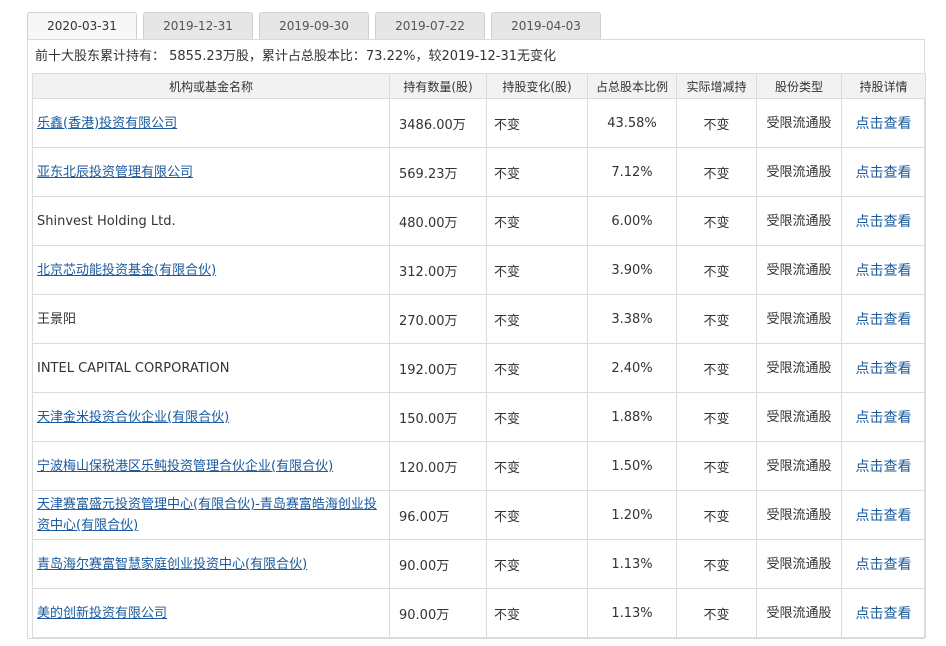 This screenshot has height=646, width=946. What do you see at coordinates (82, 26) in the screenshot?
I see `tab-2020-03-31: 2020-03-31` at bounding box center [82, 26].